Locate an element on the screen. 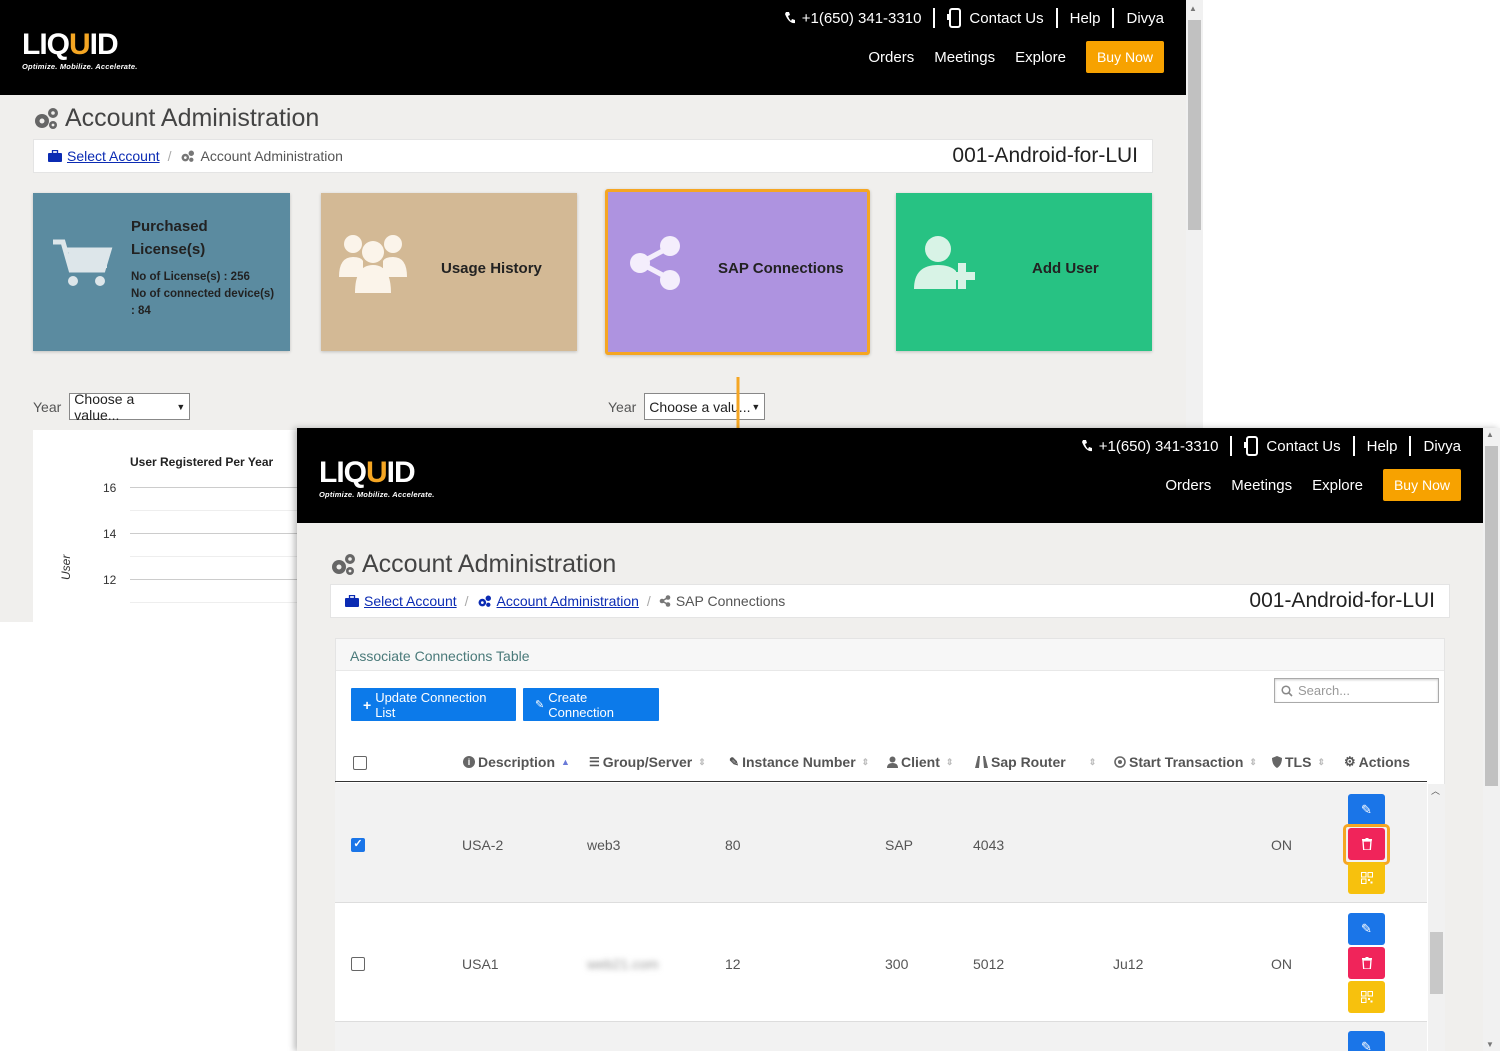 This screenshot has height=1051, width=1500. col-instance-number: ✎ Instance Number ⇕ is located at coordinates (799, 762).